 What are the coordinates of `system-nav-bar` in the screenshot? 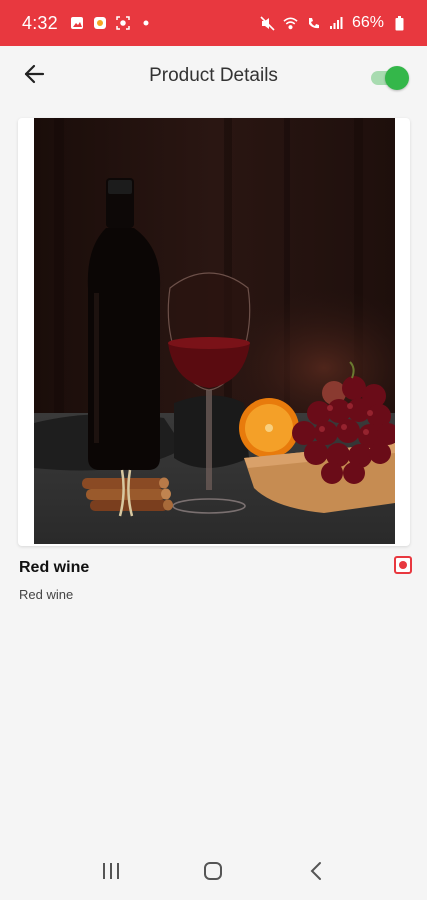 It's located at (213, 873).